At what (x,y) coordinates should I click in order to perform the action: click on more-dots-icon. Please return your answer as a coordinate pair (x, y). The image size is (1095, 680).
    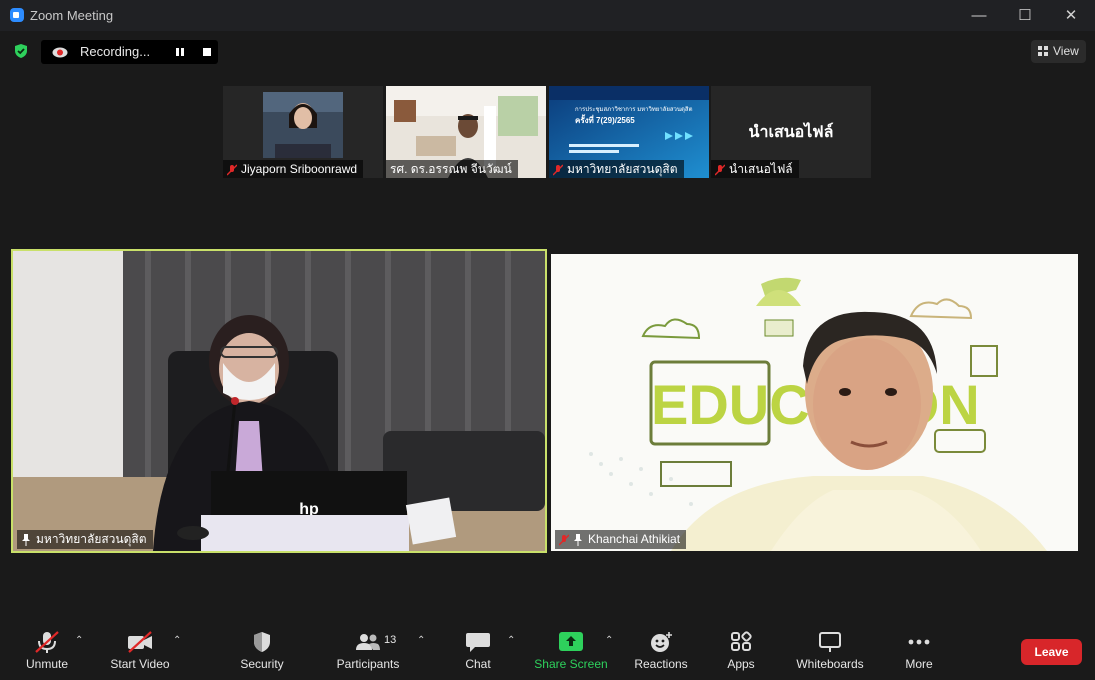
    Looking at the image, I should click on (919, 642).